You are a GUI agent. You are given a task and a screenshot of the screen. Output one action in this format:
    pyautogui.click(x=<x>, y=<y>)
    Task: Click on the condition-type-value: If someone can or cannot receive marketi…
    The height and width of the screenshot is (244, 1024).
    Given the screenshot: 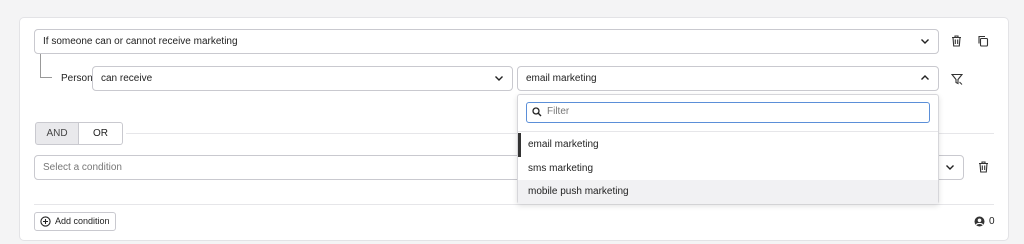 What is the action you would take?
    pyautogui.click(x=140, y=41)
    